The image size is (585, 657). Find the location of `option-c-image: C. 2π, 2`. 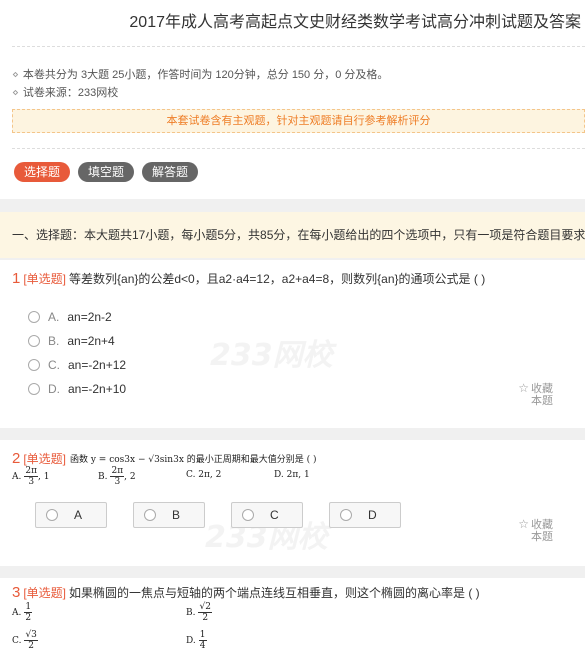

option-c-image: C. 2π, 2 is located at coordinates (204, 475).